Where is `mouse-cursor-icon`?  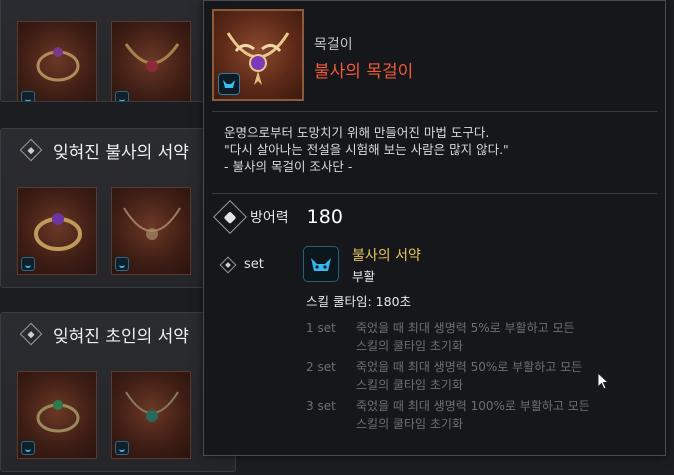 mouse-cursor-icon is located at coordinates (603, 381).